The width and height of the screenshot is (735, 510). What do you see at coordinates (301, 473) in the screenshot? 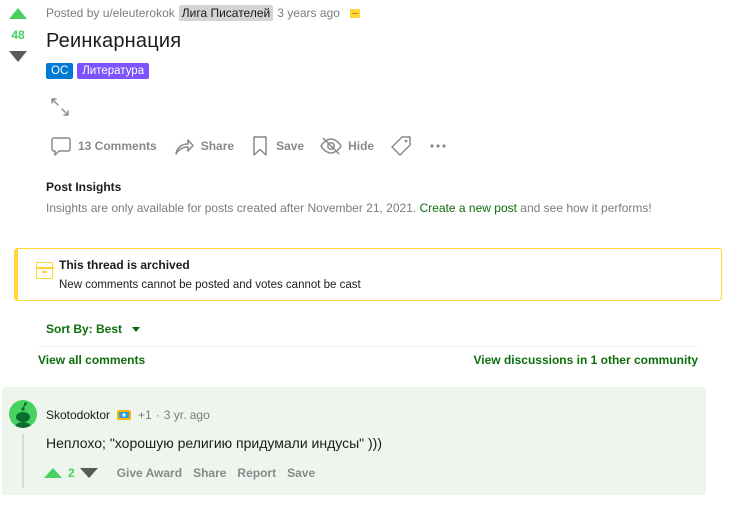
I see `comment-save-button: Save` at bounding box center [301, 473].